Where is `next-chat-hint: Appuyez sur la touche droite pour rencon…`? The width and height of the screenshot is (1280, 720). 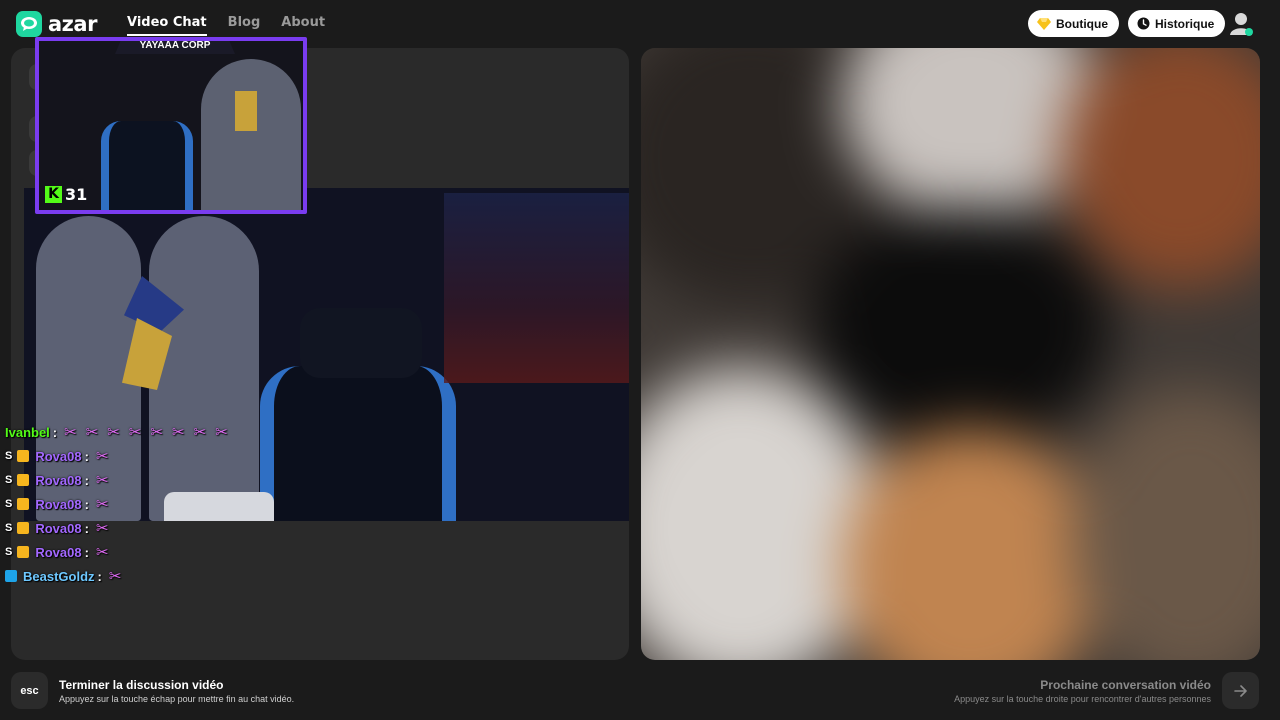
next-chat-hint: Appuyez sur la touche droite pour rencon… is located at coordinates (1082, 699).